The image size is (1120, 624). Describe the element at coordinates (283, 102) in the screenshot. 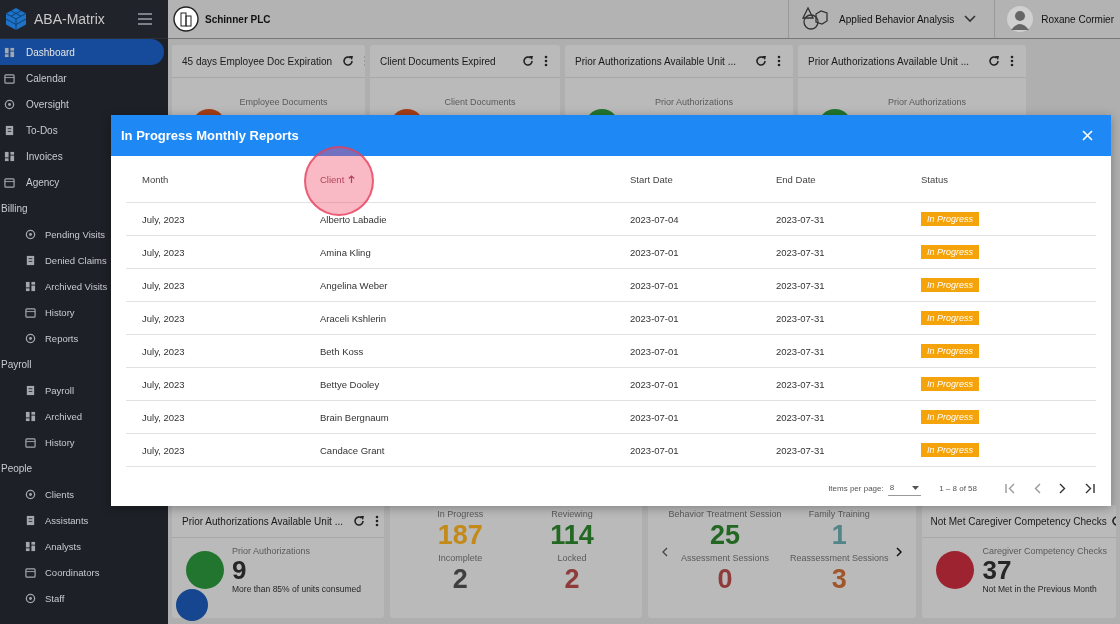

I see `card-subtitle: Employee Documents` at that location.